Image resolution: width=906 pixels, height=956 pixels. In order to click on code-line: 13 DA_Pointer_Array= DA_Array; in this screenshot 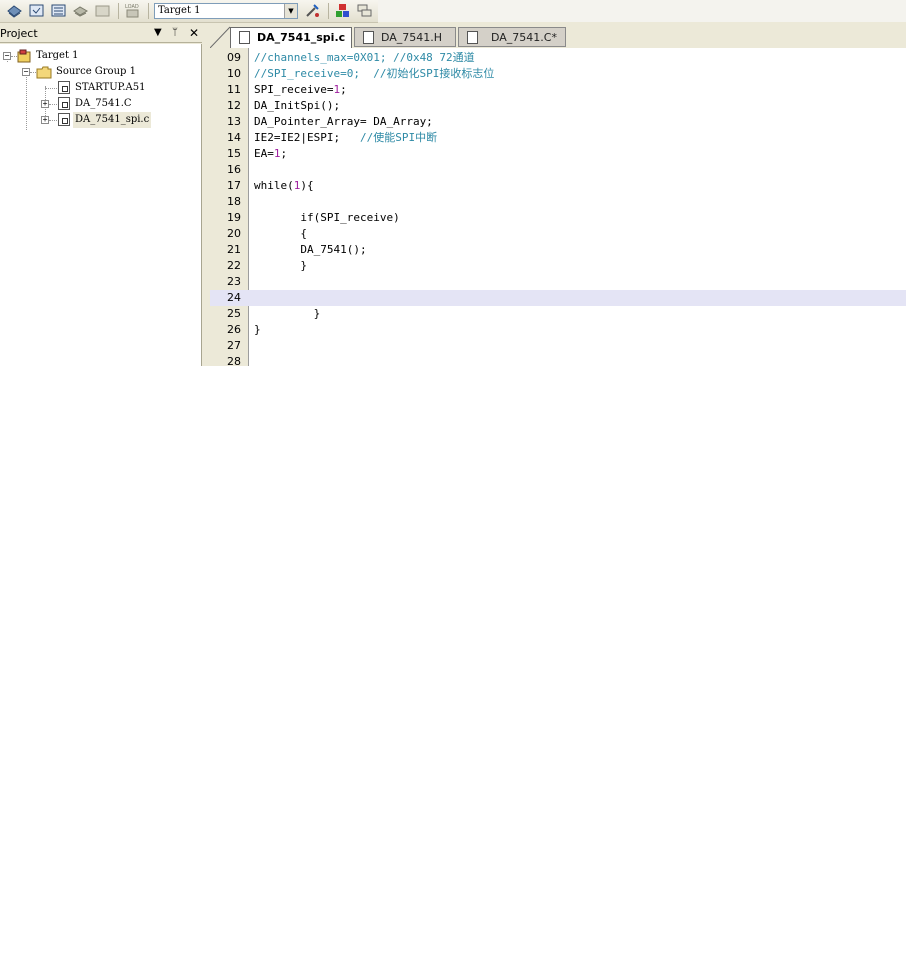, I will do `click(558, 122)`.